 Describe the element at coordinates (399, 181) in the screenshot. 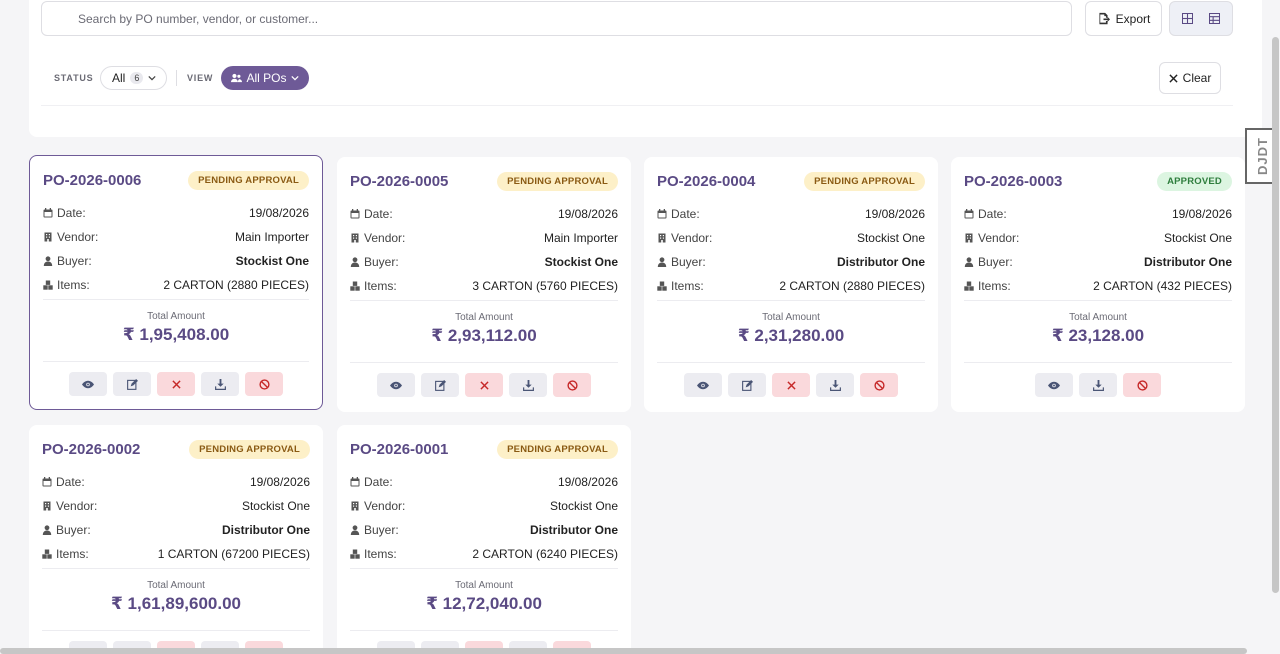

I see `po-number: PO-2026-0005` at that location.